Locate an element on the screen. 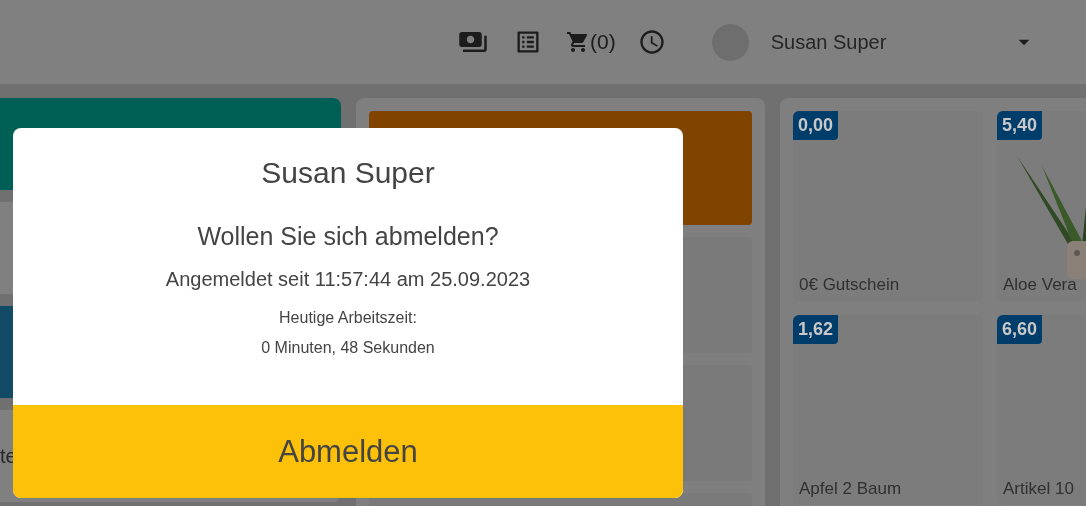 Image resolution: width=1086 pixels, height=506 pixels. cart-button: (0) is located at coordinates (591, 42).